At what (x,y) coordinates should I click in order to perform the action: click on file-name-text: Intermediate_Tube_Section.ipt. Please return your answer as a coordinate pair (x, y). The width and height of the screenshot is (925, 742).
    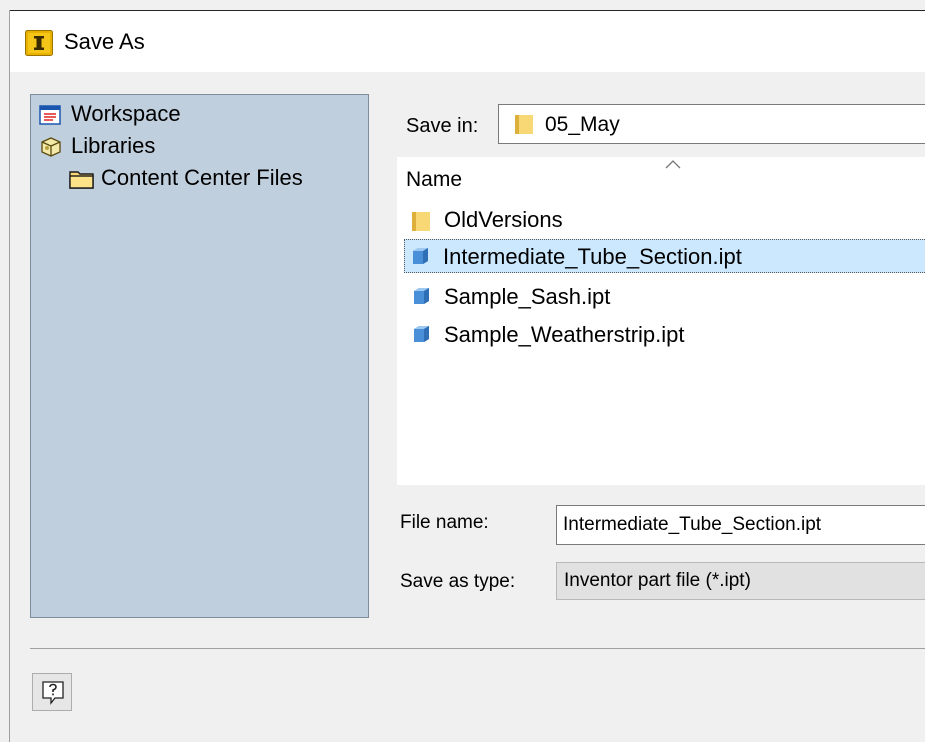
    Looking at the image, I should click on (592, 256).